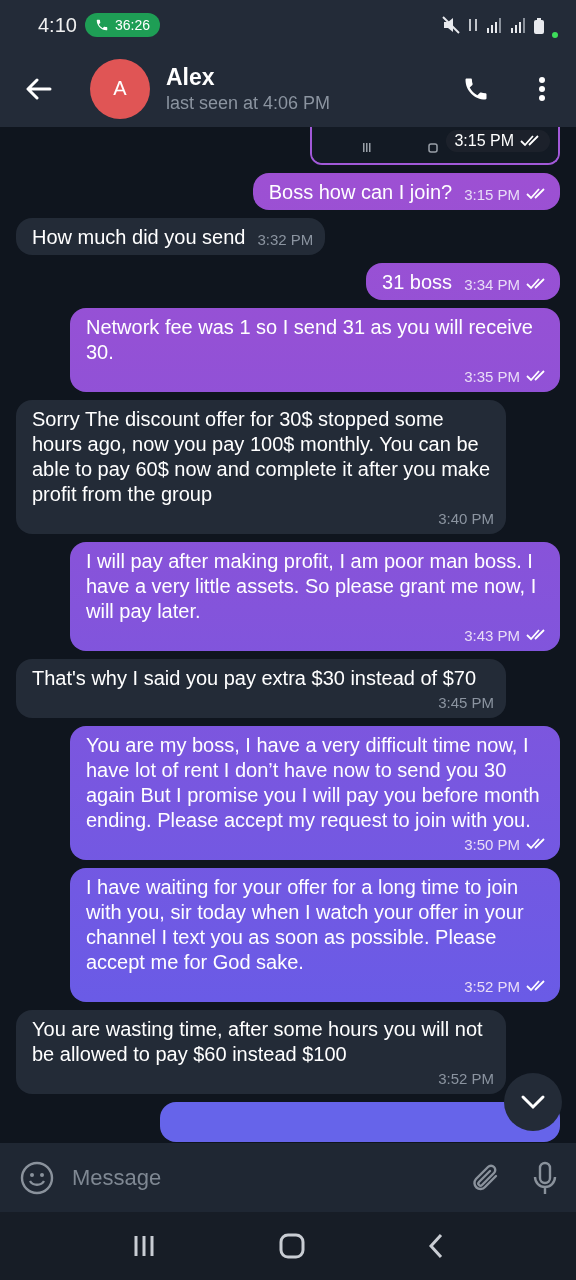  Describe the element at coordinates (258, 1042) in the screenshot. I see `message-text: You are wasting time, after some hours you will not be allowed to pay $60 instead $100` at that location.